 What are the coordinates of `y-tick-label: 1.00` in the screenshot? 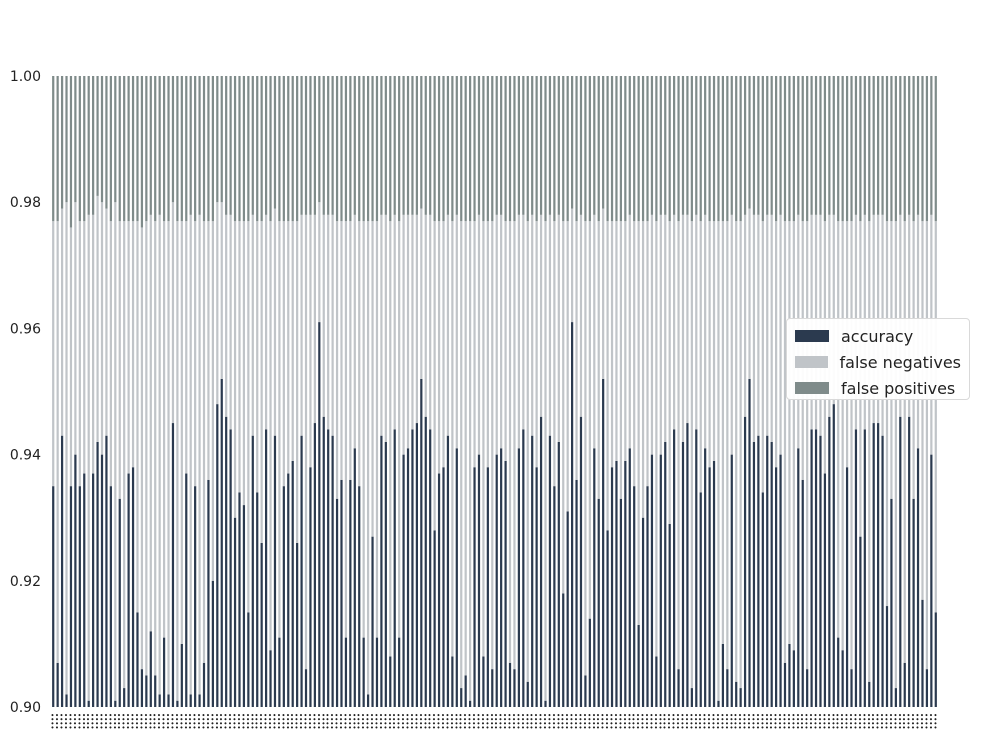 It's located at (25, 77).